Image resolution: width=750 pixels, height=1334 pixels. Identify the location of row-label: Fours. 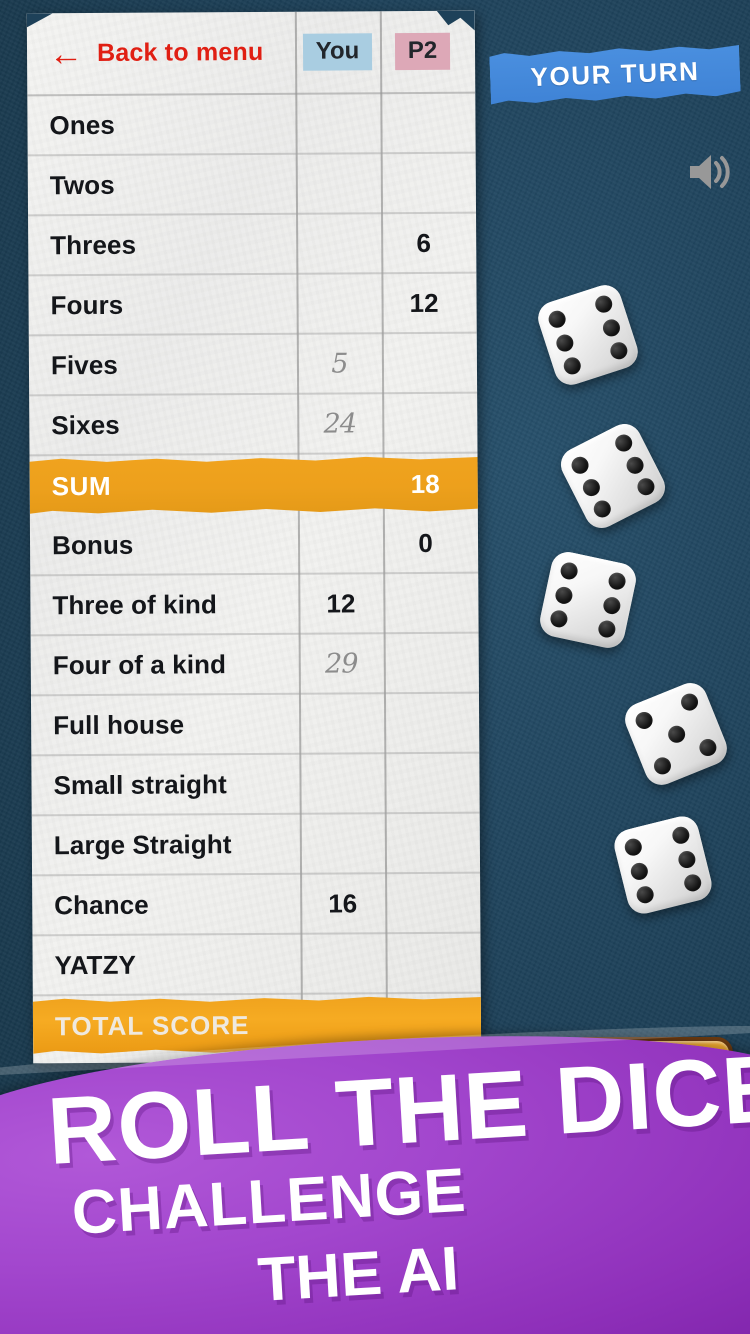
(87, 304).